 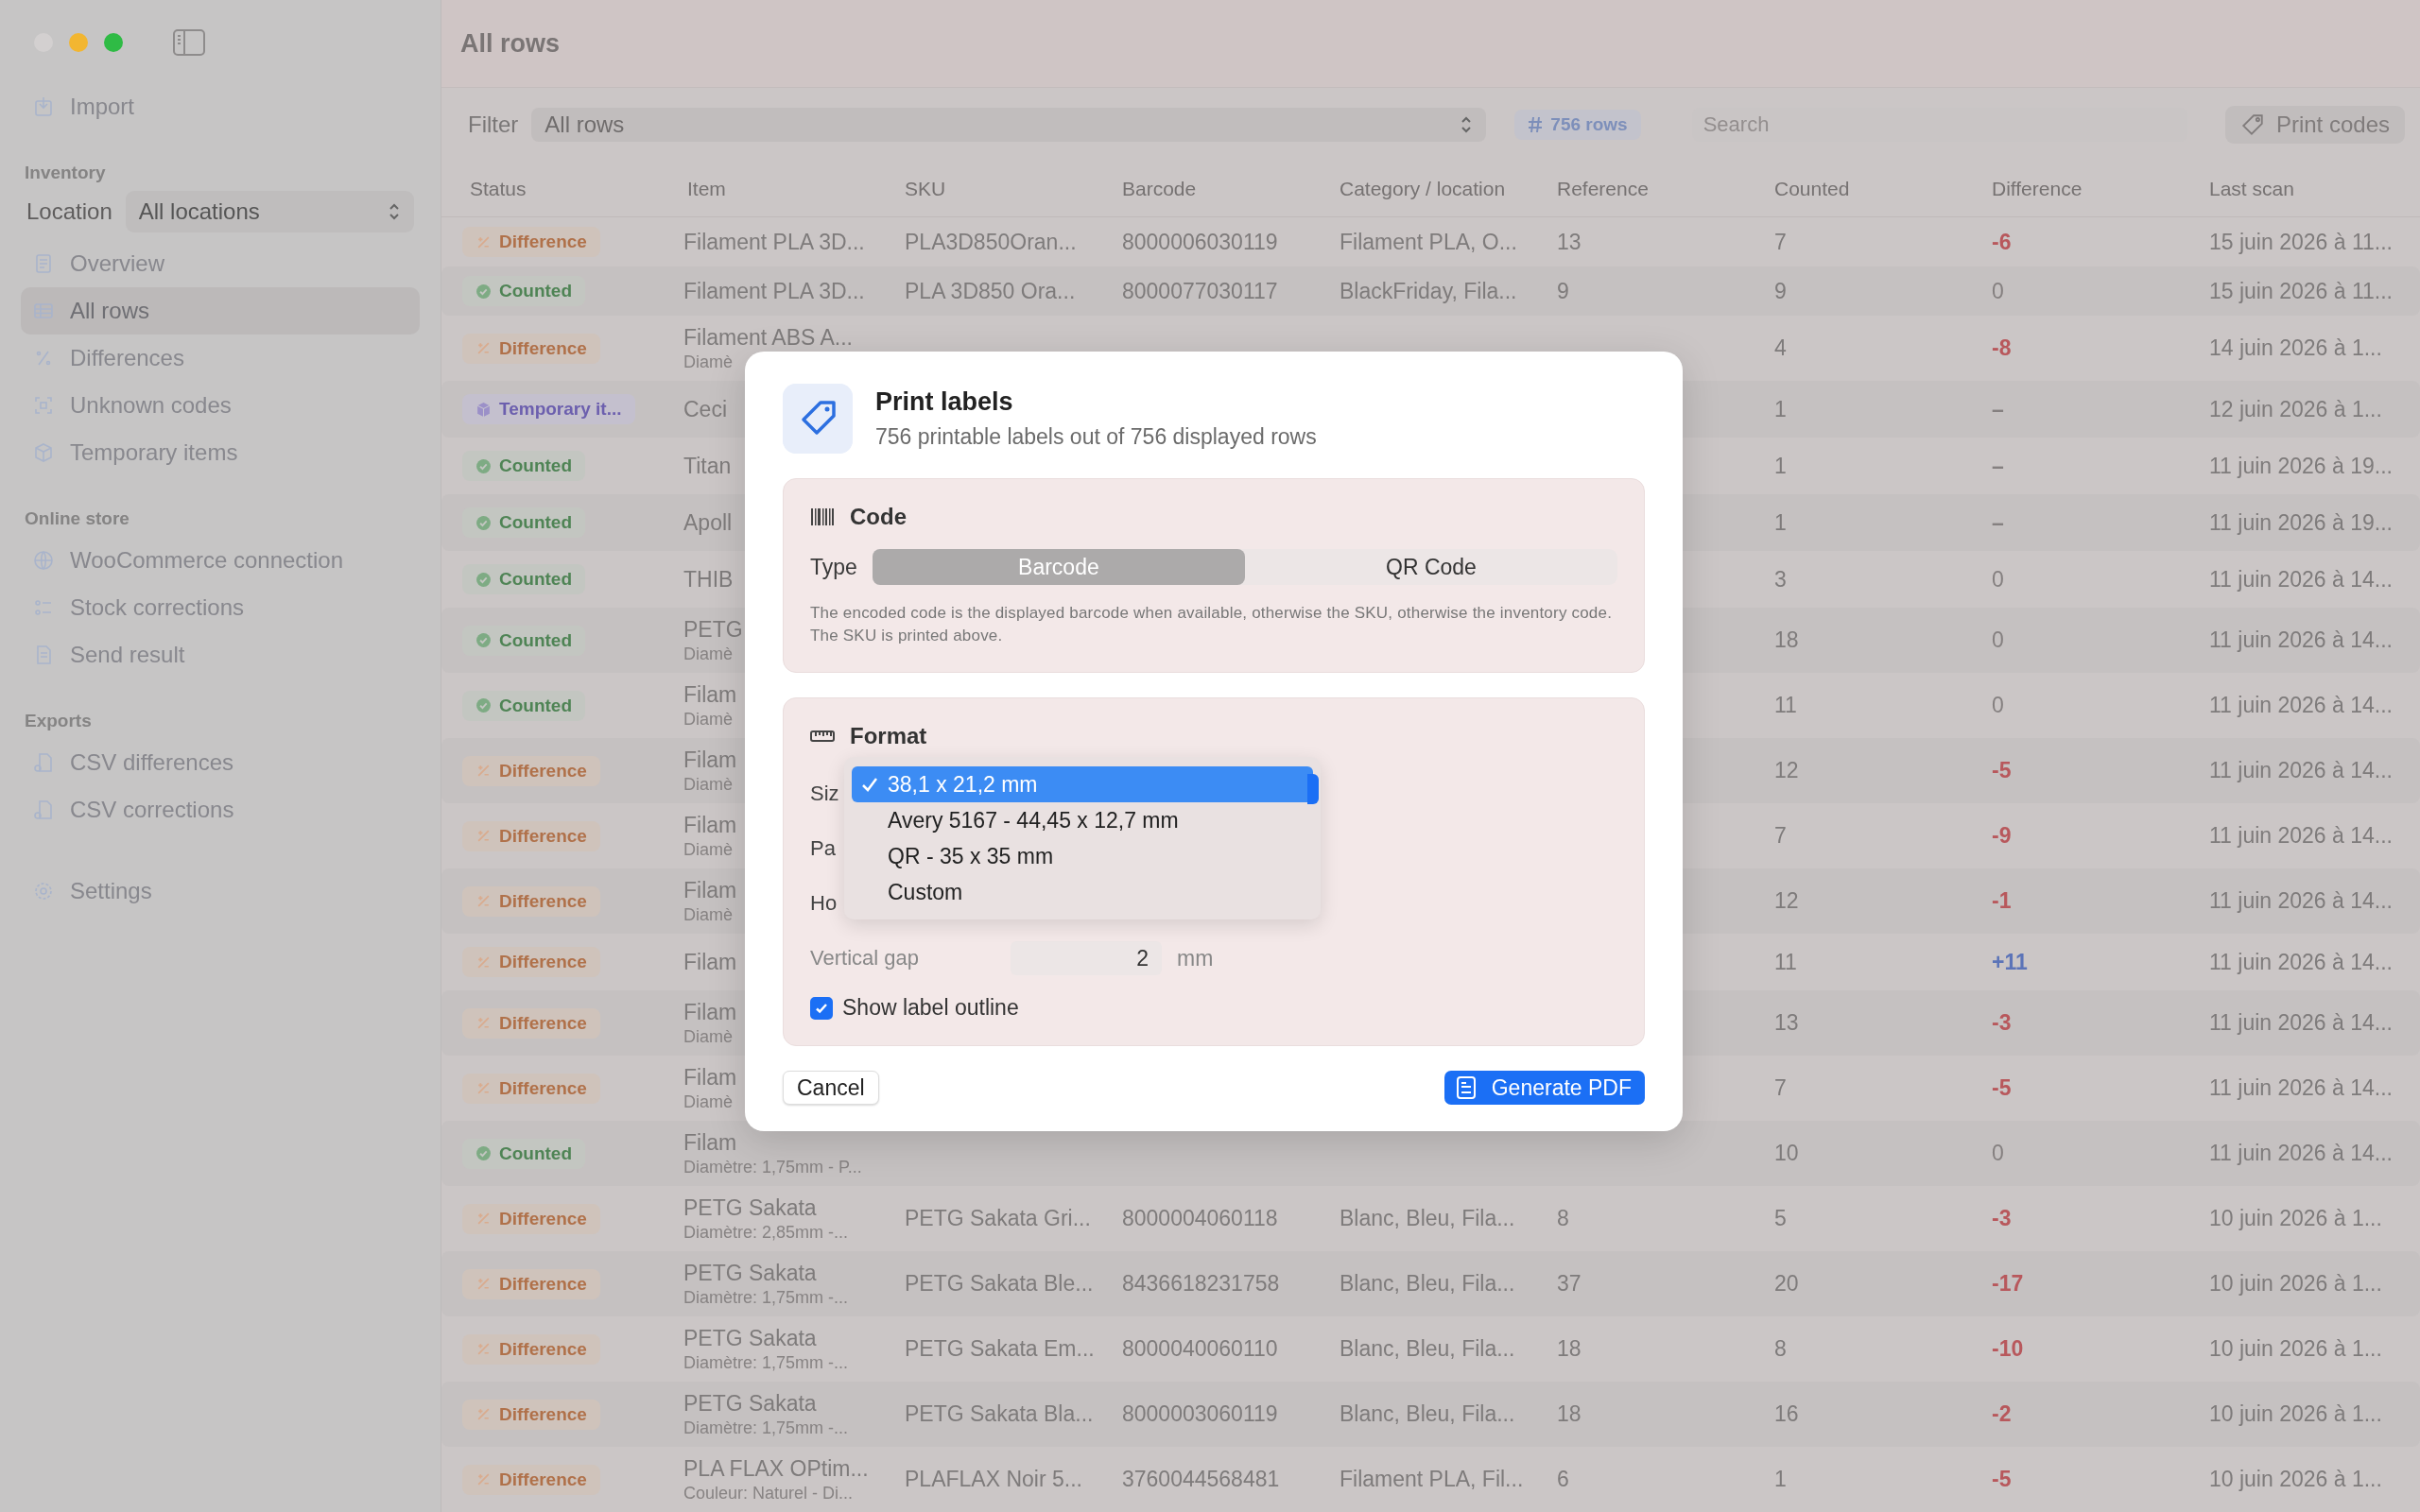 I want to click on sidebar-item: Unknown codes, so click(x=220, y=405).